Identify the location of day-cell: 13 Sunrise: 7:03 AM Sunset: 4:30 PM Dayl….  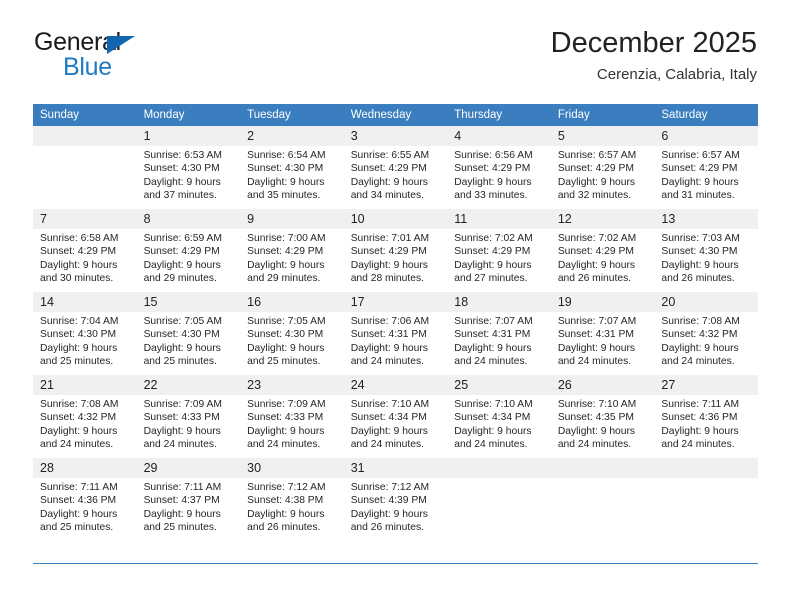
(706, 250).